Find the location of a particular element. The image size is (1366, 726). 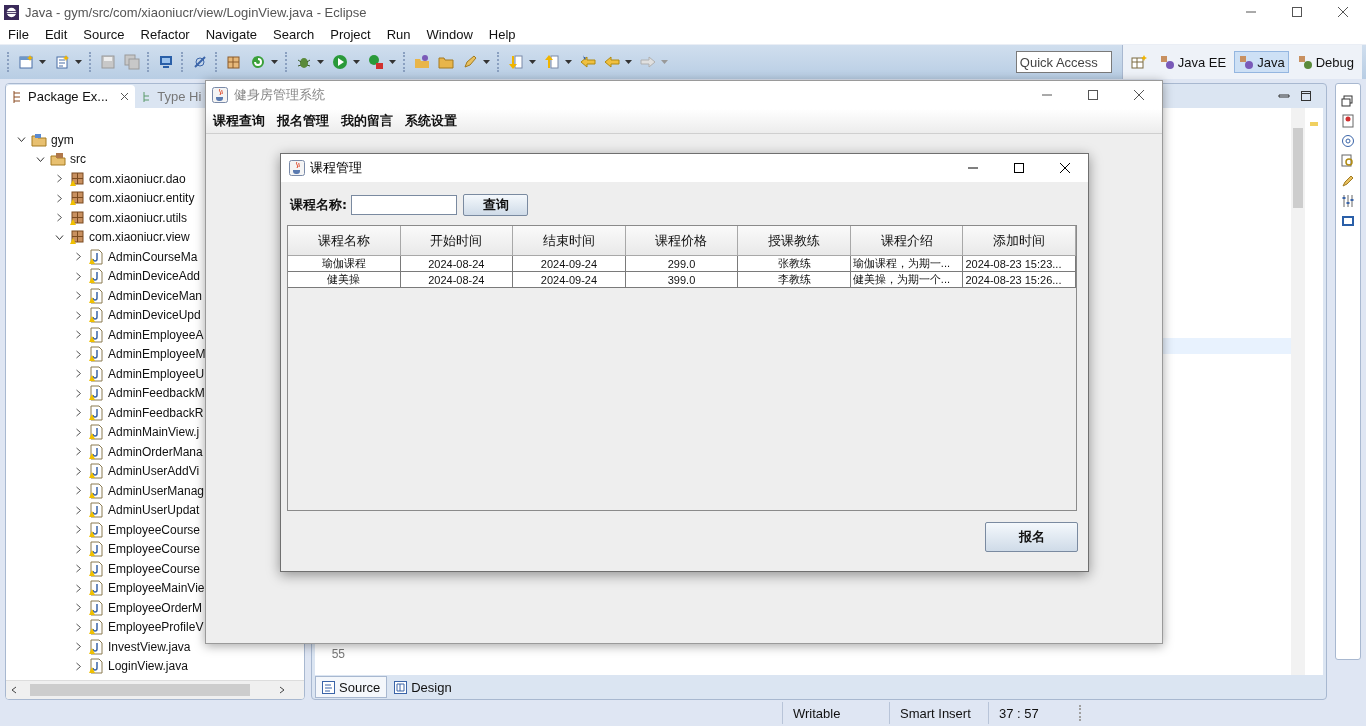

grid-icon is located at coordinates (234, 62).